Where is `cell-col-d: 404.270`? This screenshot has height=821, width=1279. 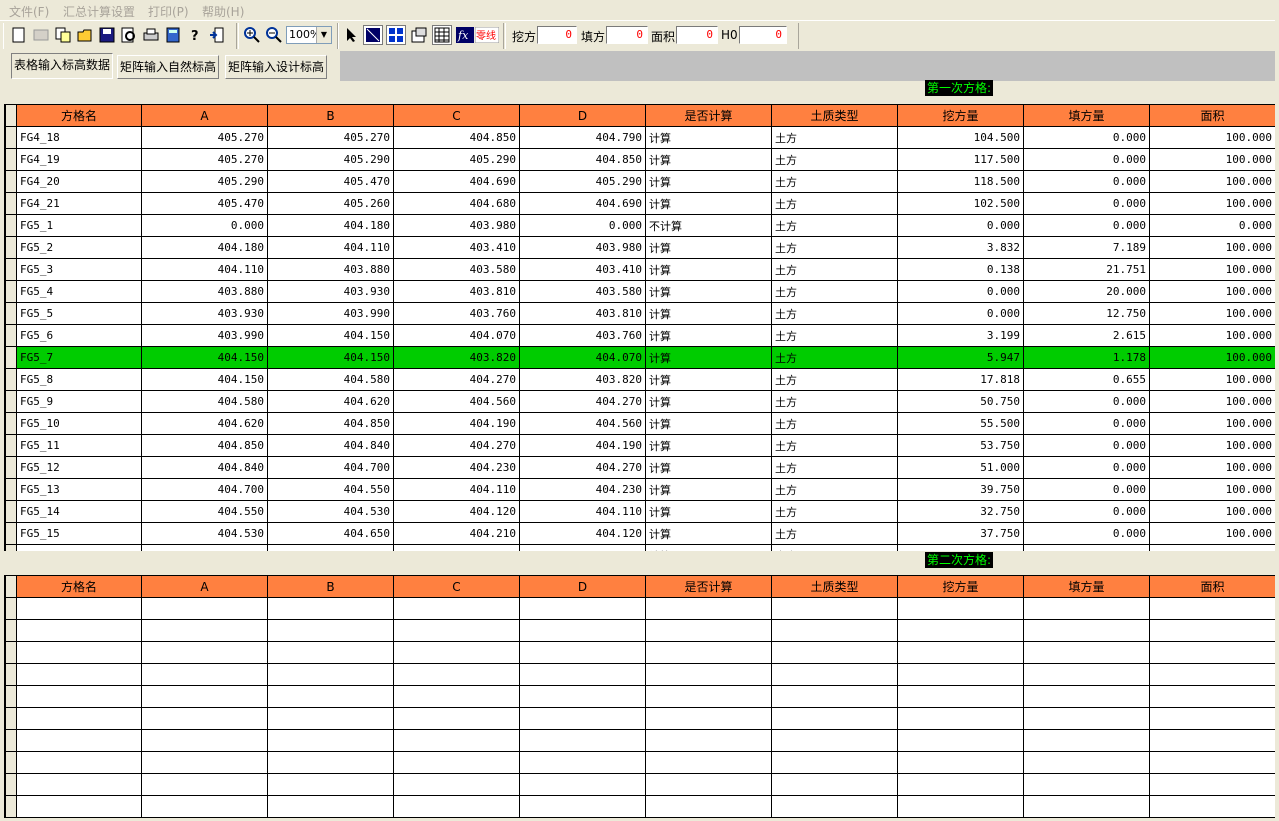
cell-col-d: 404.270 is located at coordinates (582, 401).